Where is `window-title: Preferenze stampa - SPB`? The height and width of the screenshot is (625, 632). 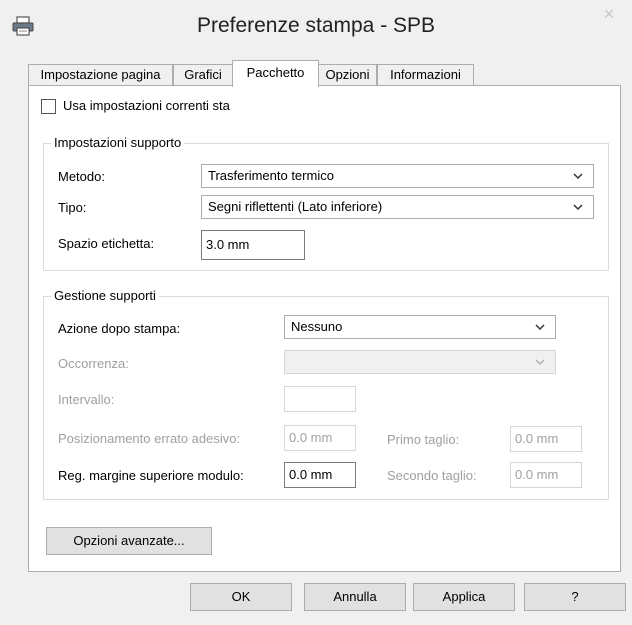 window-title: Preferenze stampa - SPB is located at coordinates (316, 25).